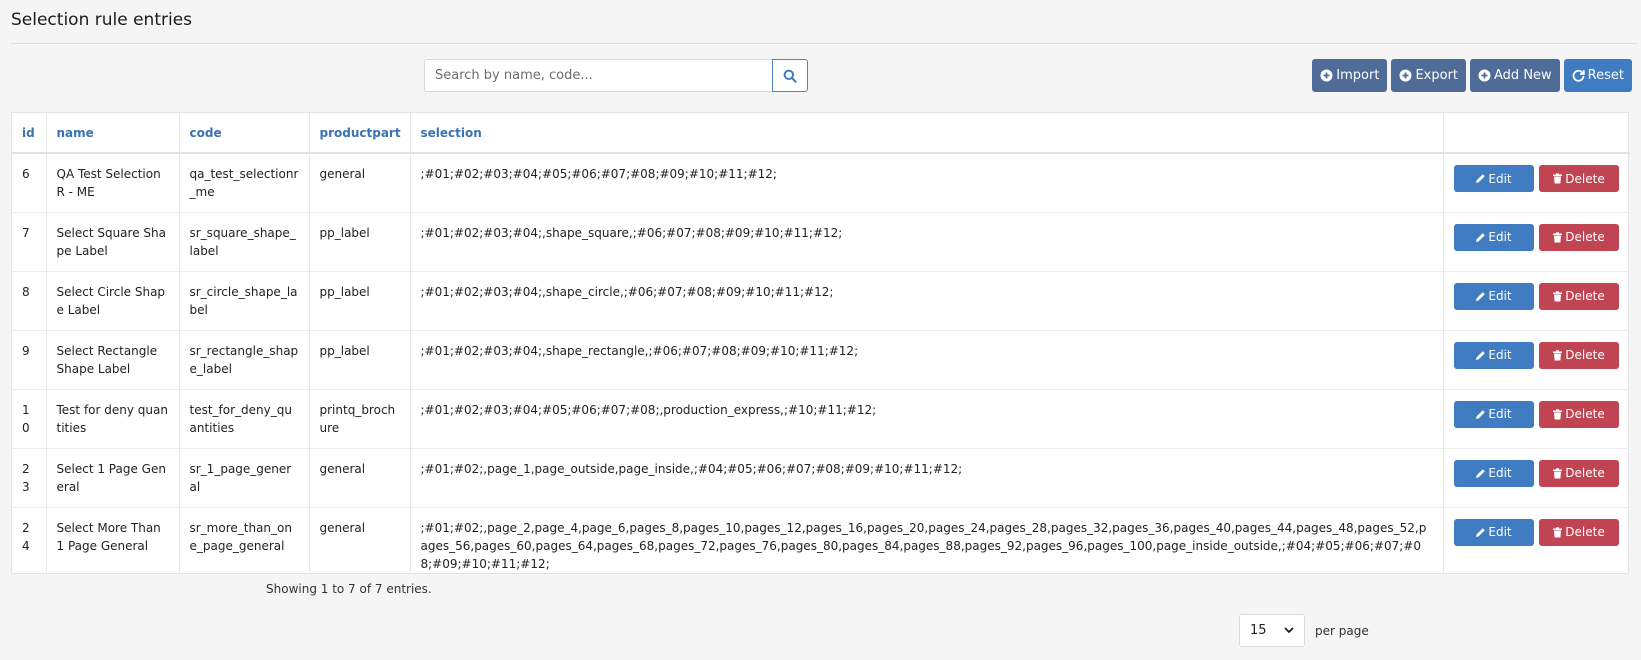  What do you see at coordinates (1258, 630) in the screenshot?
I see `per-page-value: 15` at bounding box center [1258, 630].